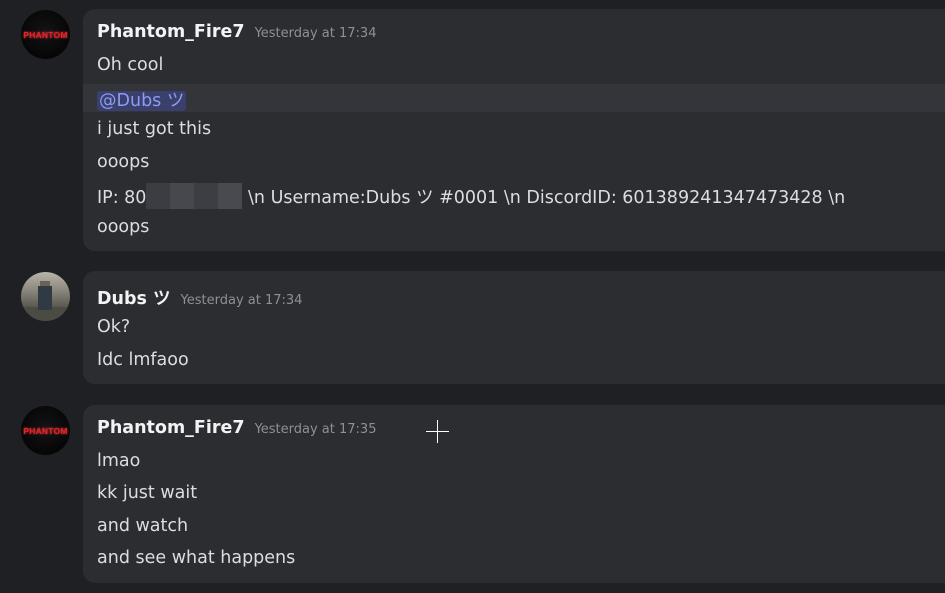 The image size is (945, 593). I want to click on message-line: lmao, so click(119, 461).